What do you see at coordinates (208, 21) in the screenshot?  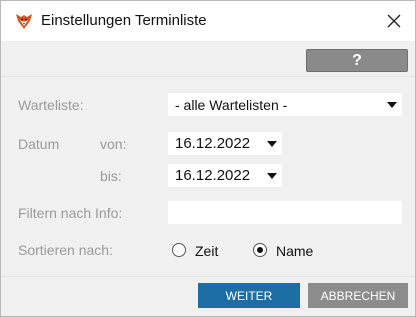 I see `title-bar: Einstellungen Terminliste` at bounding box center [208, 21].